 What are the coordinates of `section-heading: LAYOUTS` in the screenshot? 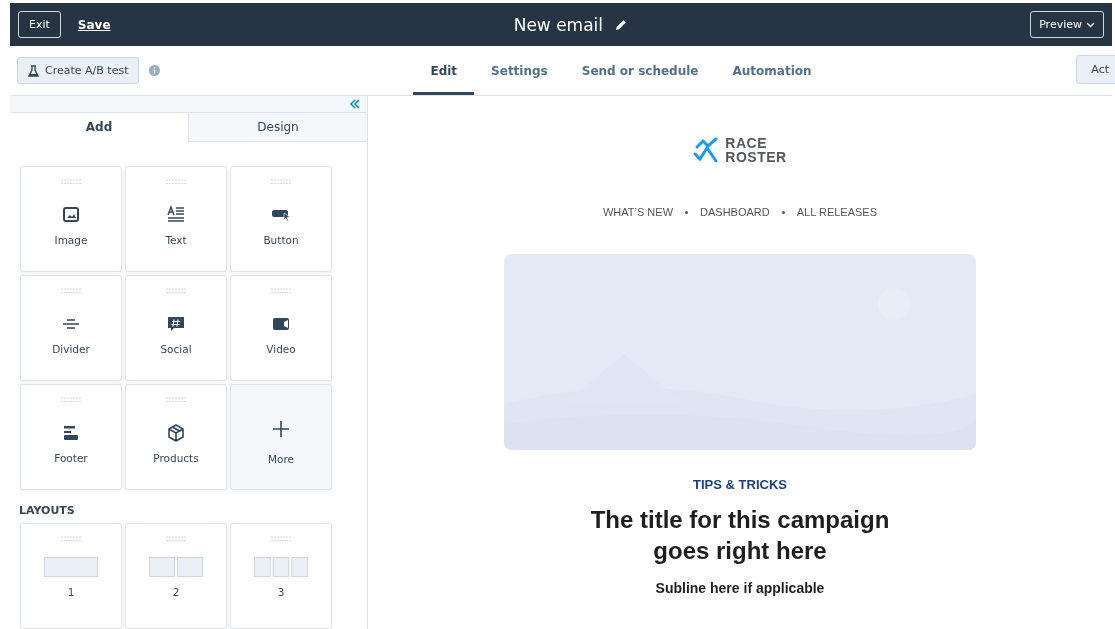 It's located at (47, 511).